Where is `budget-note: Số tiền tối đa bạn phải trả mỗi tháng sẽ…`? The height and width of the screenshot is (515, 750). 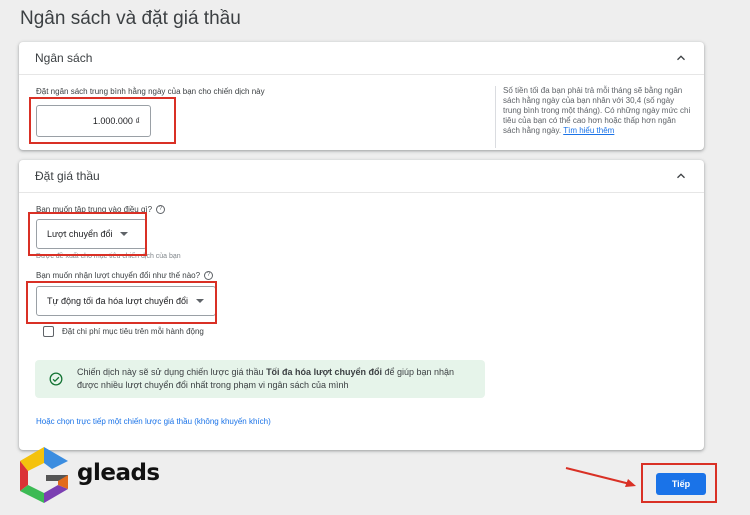 budget-note: Số tiền tối đa bạn phải trả mỗi tháng sẽ… is located at coordinates (594, 117).